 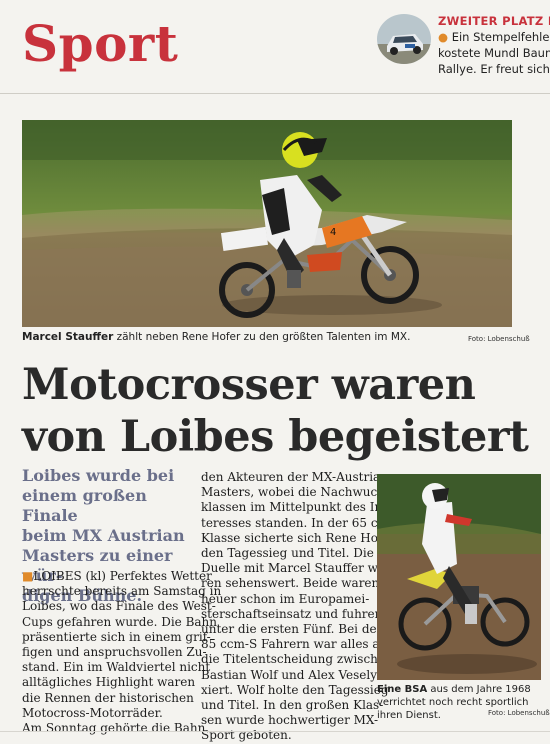 What do you see at coordinates (98, 475) in the screenshot?
I see `lead-line: Loibes wurde bei` at bounding box center [98, 475].